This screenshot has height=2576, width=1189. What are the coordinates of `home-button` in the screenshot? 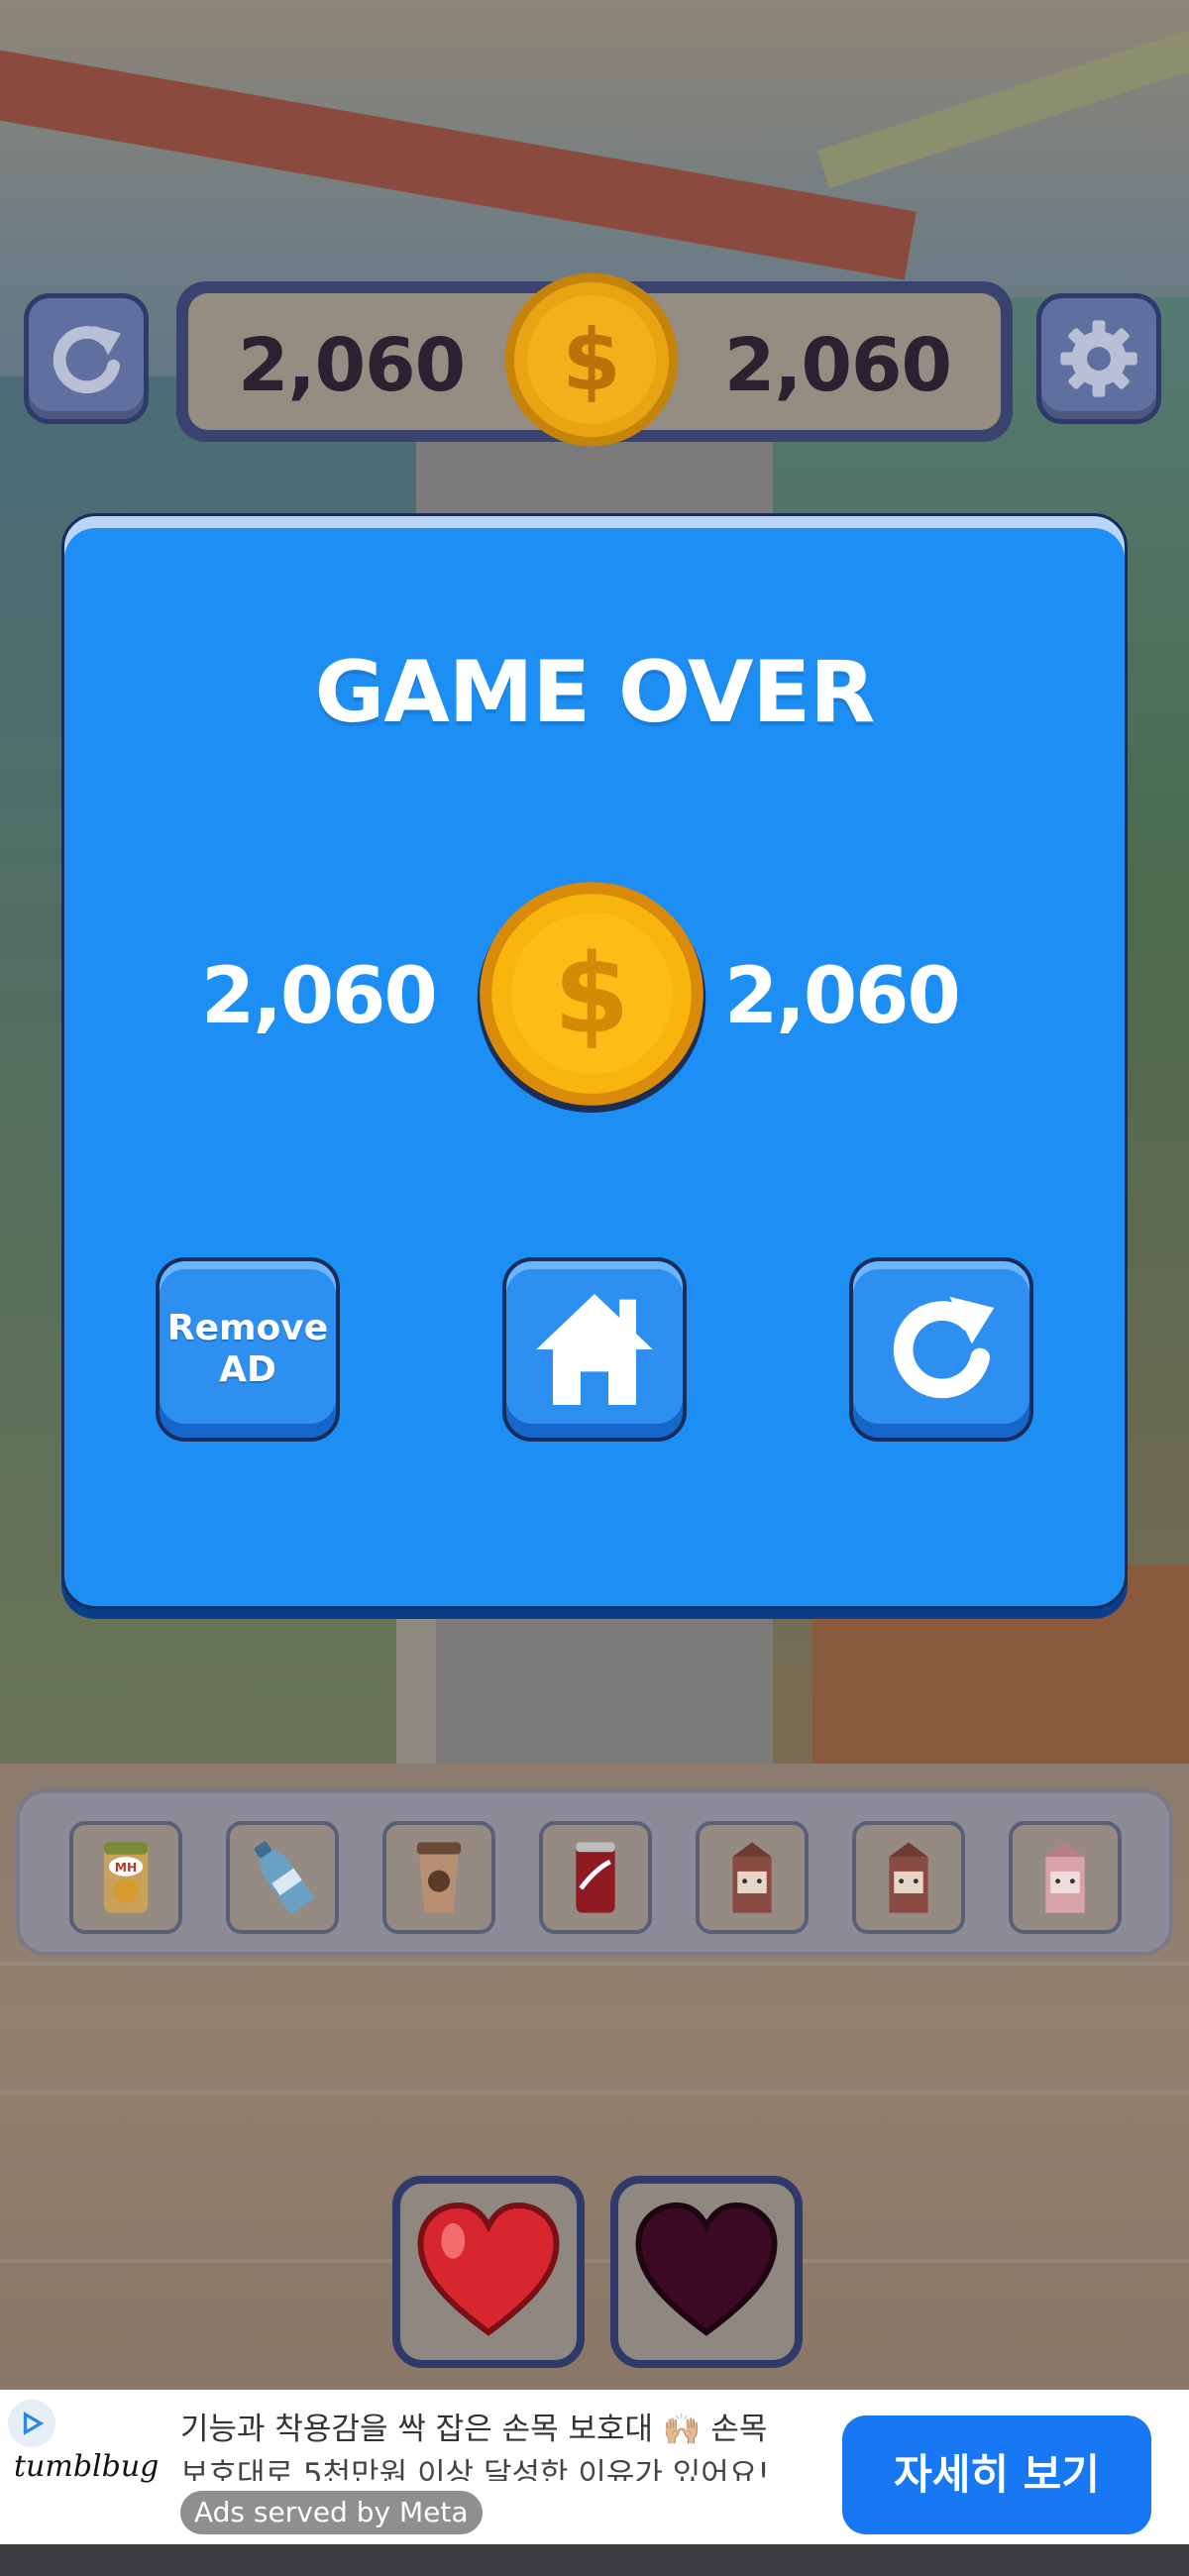 It's located at (594, 1349).